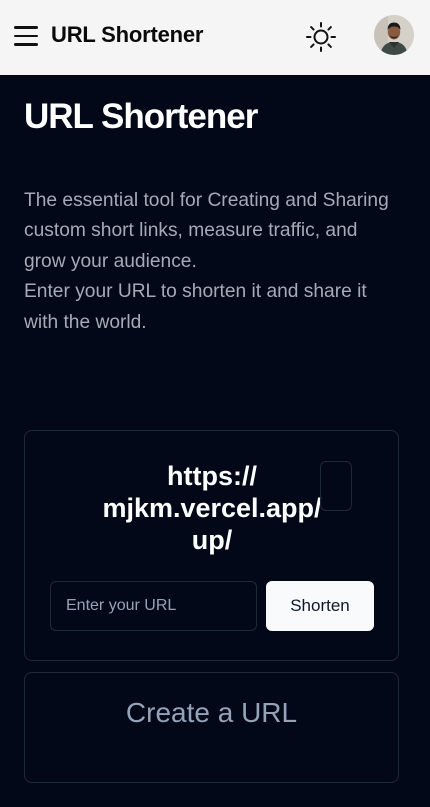 The width and height of the screenshot is (430, 807). I want to click on create-url-card: Create a URL, so click(211, 727).